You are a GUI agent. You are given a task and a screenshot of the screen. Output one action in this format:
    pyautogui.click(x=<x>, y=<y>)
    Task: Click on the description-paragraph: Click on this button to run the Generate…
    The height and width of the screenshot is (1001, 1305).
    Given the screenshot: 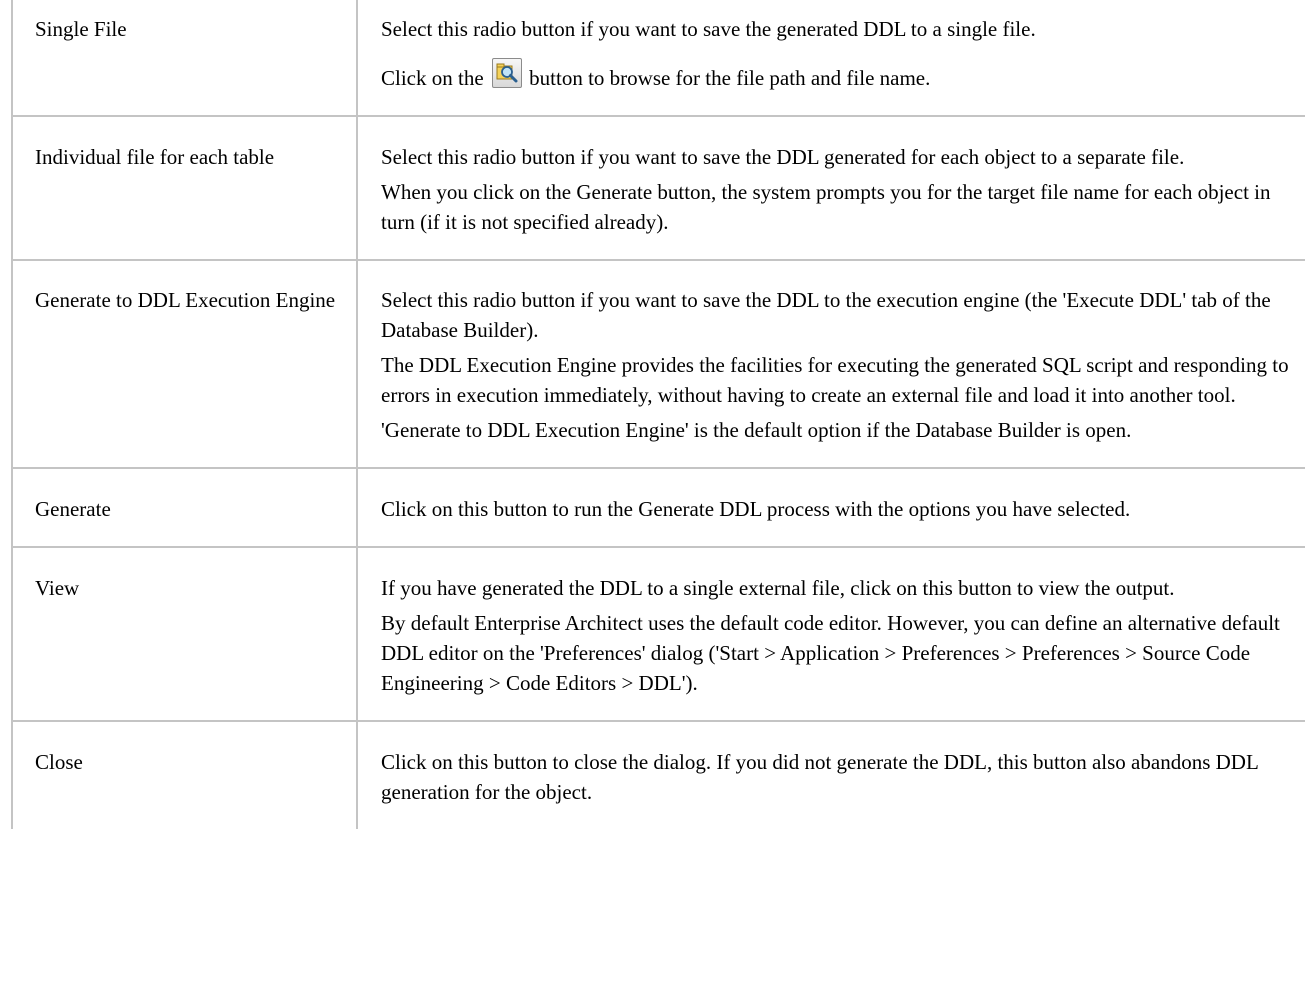 What is the action you would take?
    pyautogui.click(x=756, y=509)
    